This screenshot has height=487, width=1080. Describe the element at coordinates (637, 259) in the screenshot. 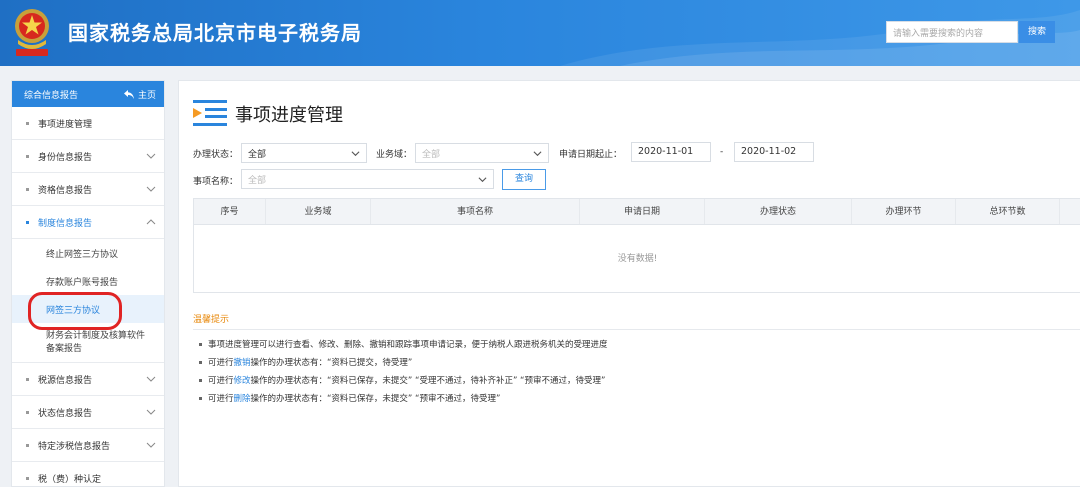

I see `table-empty-message: 没有数据!` at that location.